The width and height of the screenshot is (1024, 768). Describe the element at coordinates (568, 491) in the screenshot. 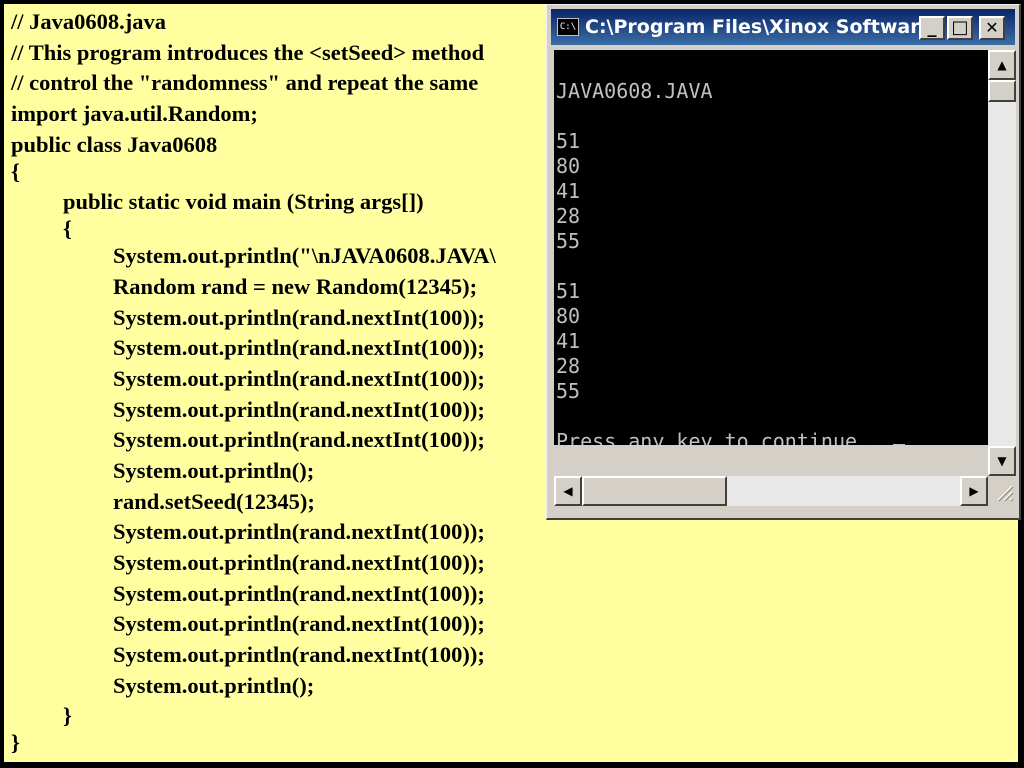

I see `scroll-left-button: ◀` at that location.